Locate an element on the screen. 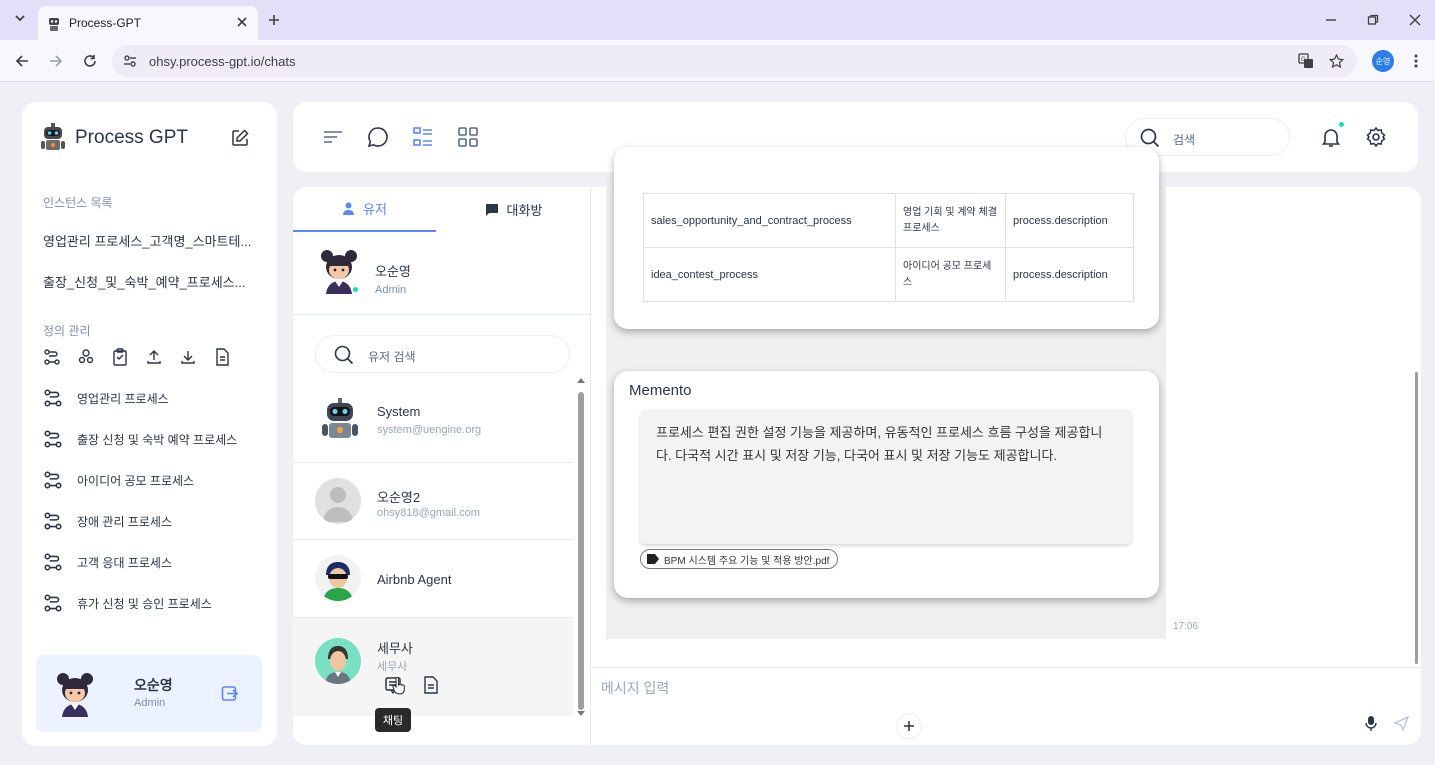  settings-button is located at coordinates (1376, 137).